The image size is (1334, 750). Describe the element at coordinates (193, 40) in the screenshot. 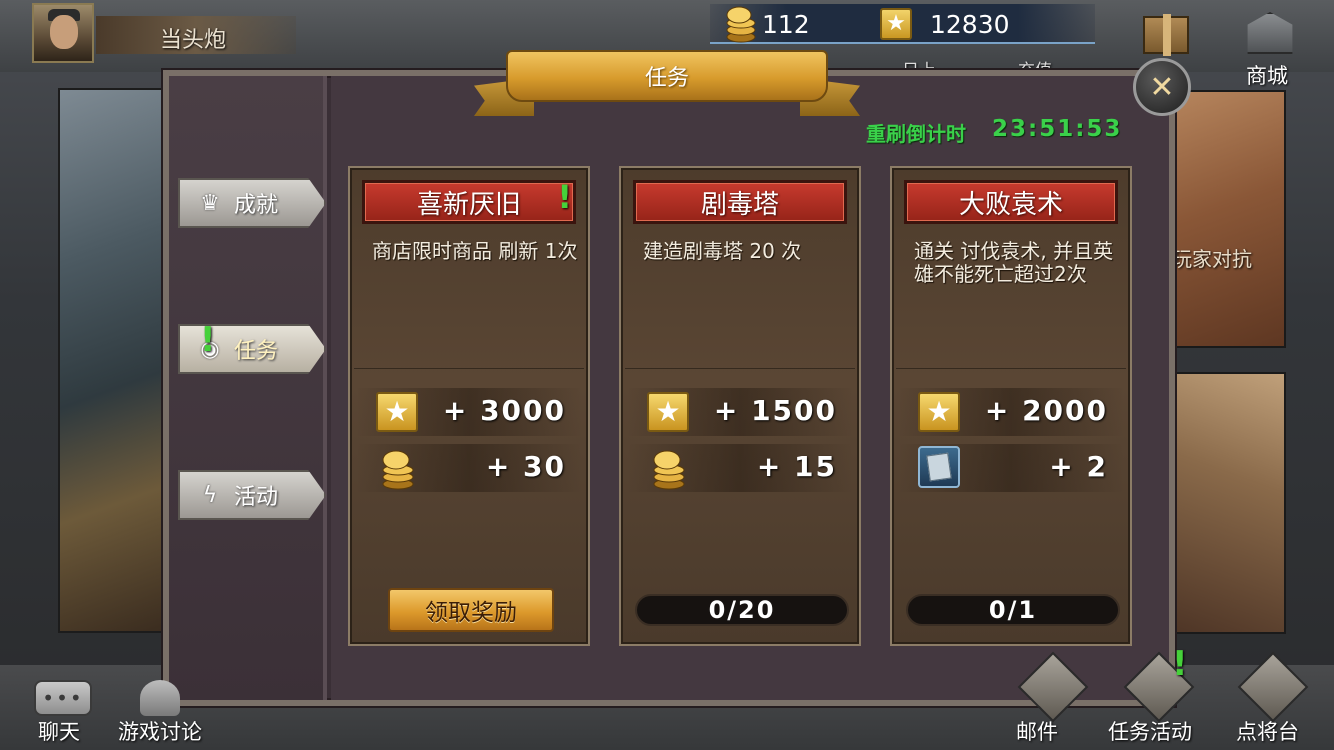

I see `player-name: 当头炮` at that location.